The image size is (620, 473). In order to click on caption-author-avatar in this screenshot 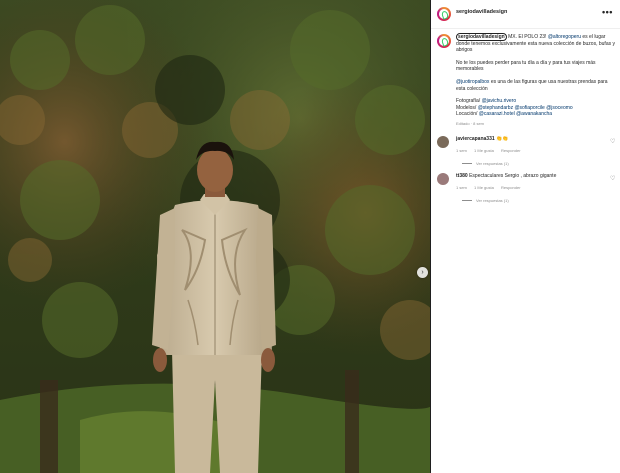, I will do `click(444, 41)`.